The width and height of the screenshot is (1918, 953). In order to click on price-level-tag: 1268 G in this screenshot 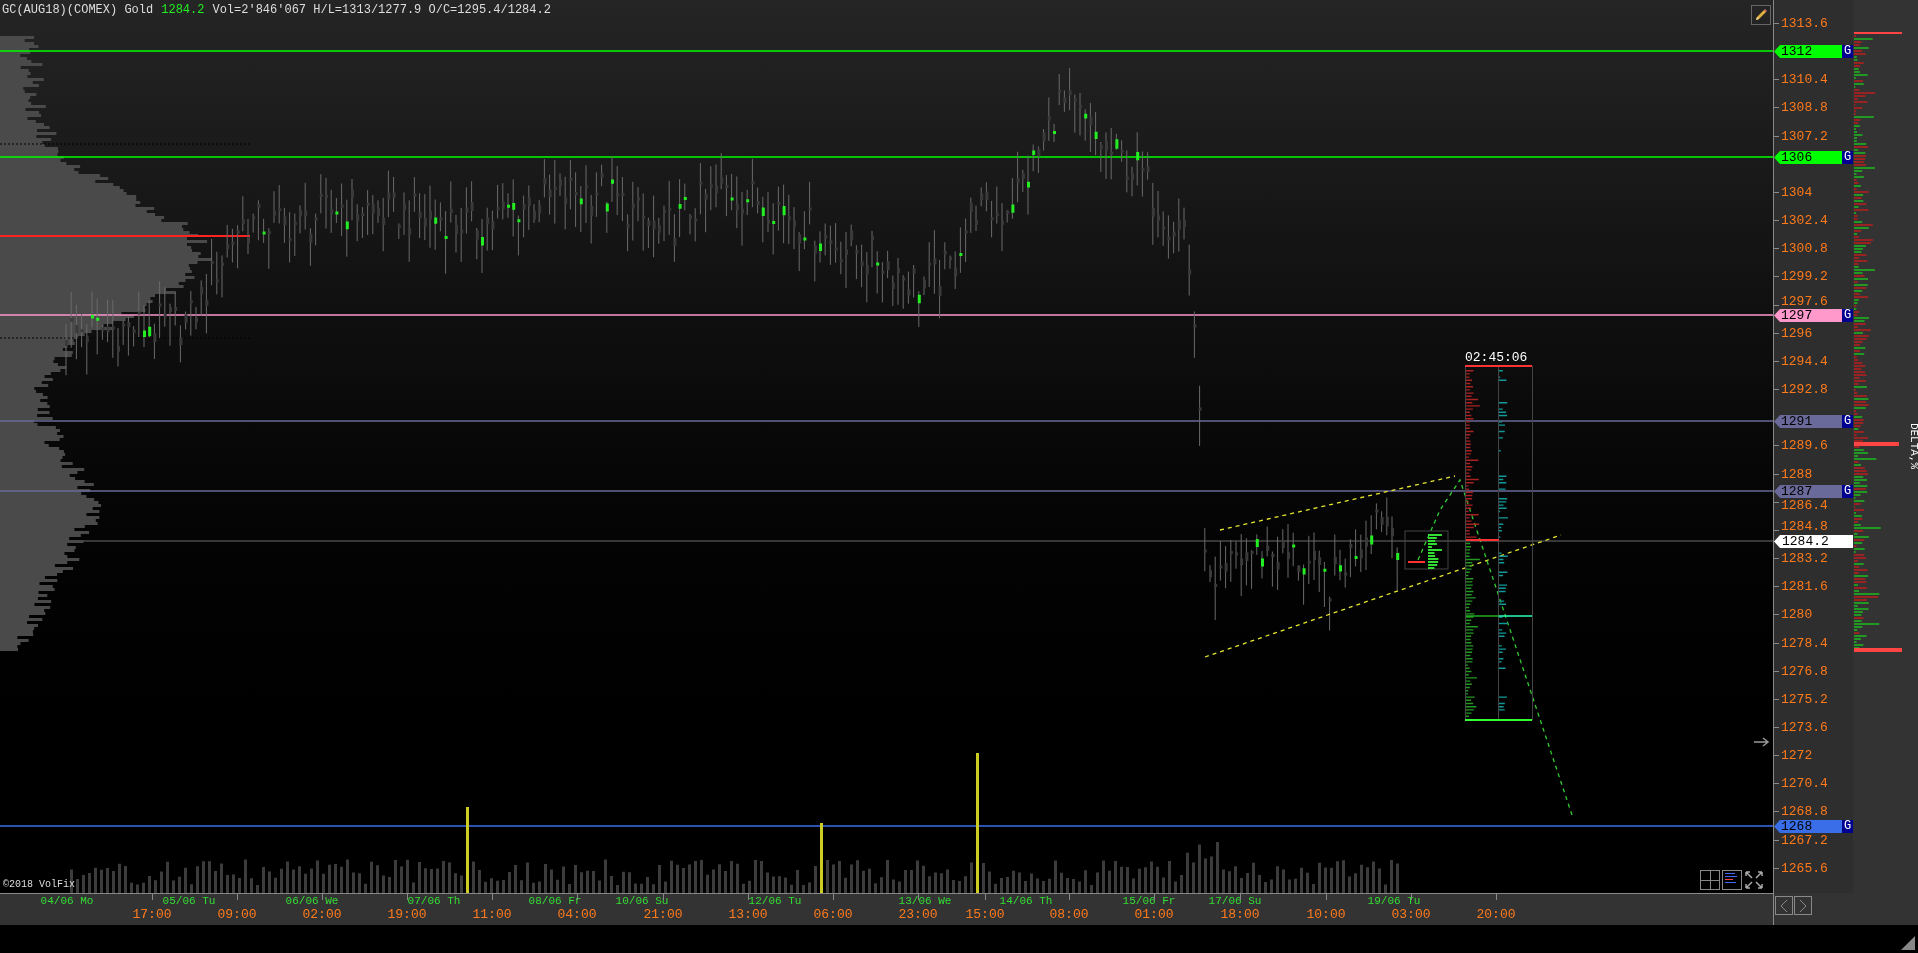, I will do `click(1813, 826)`.